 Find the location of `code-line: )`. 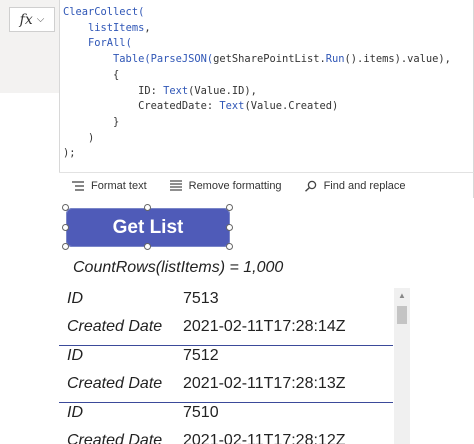

code-line: ) is located at coordinates (268, 139).